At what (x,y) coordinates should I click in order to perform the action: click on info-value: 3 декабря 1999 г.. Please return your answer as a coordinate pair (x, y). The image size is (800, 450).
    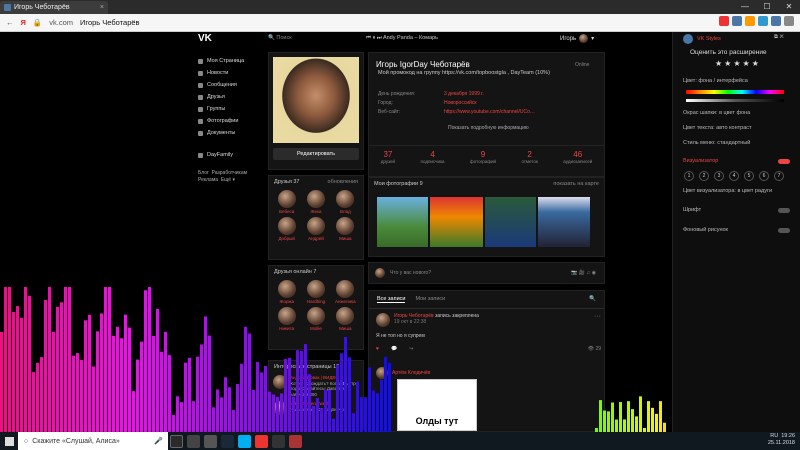
    Looking at the image, I should click on (464, 94).